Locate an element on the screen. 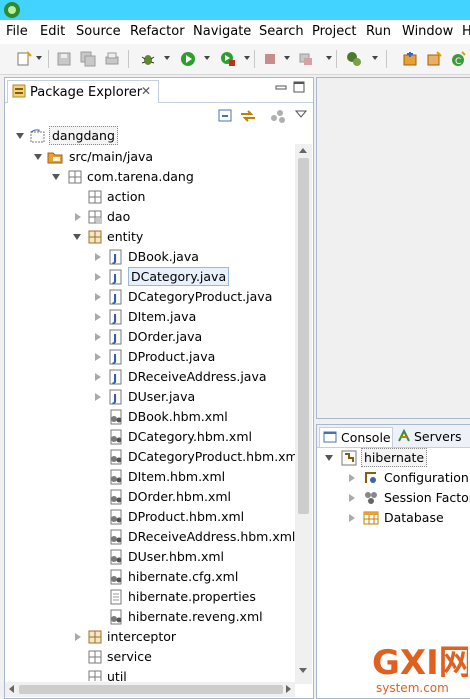 The image size is (470, 699). tree-row-file: DCategoryProduct.hbm.xml is located at coordinates (153, 457).